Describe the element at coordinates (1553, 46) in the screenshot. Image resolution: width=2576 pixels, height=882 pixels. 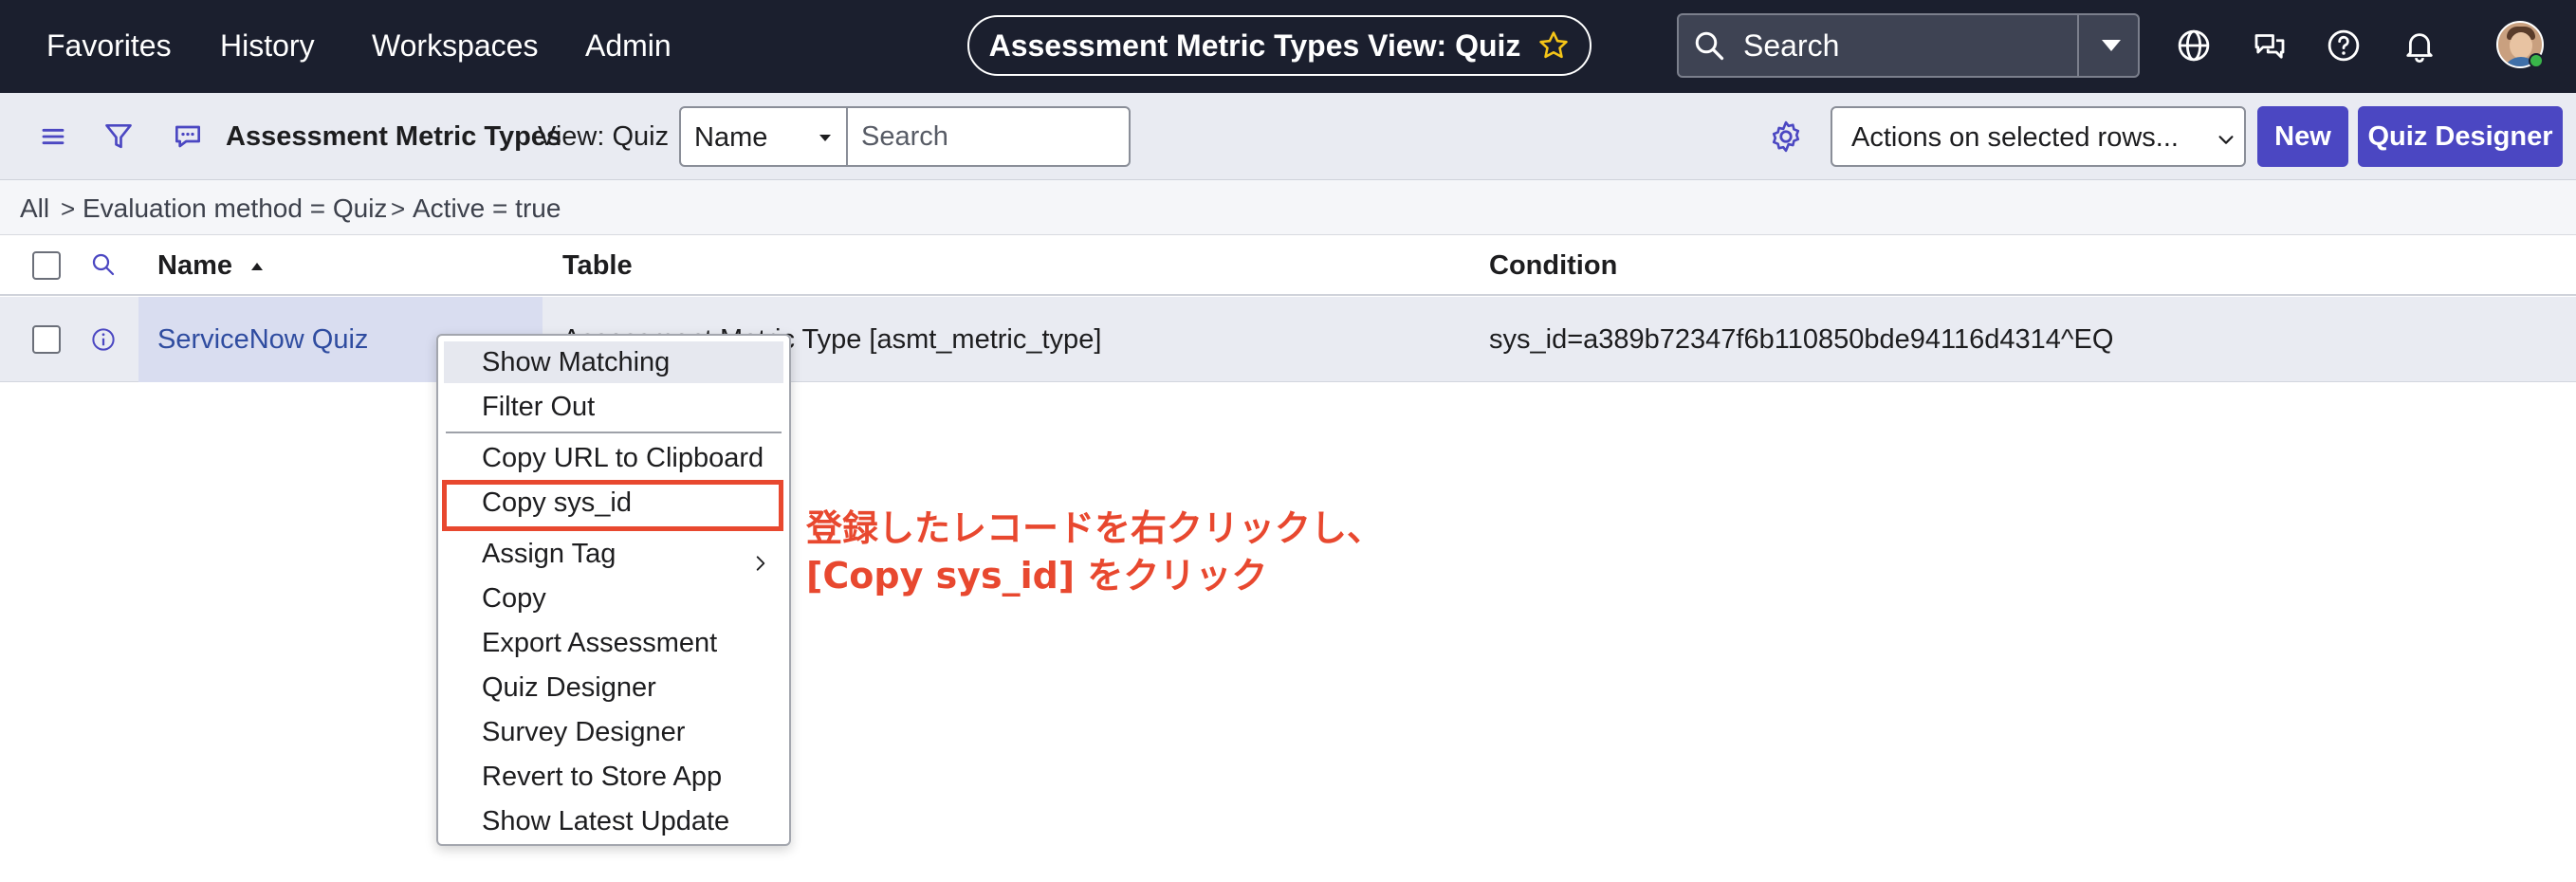
I see `star-icon` at that location.